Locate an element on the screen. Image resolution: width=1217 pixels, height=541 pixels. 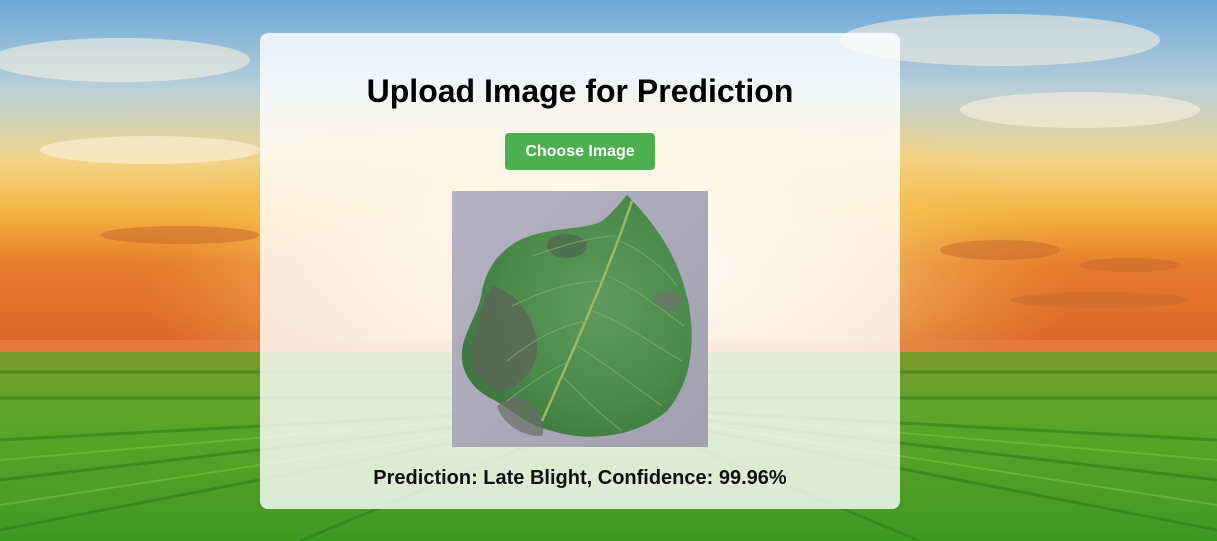
page-title: Upload Image for Prediction is located at coordinates (580, 91).